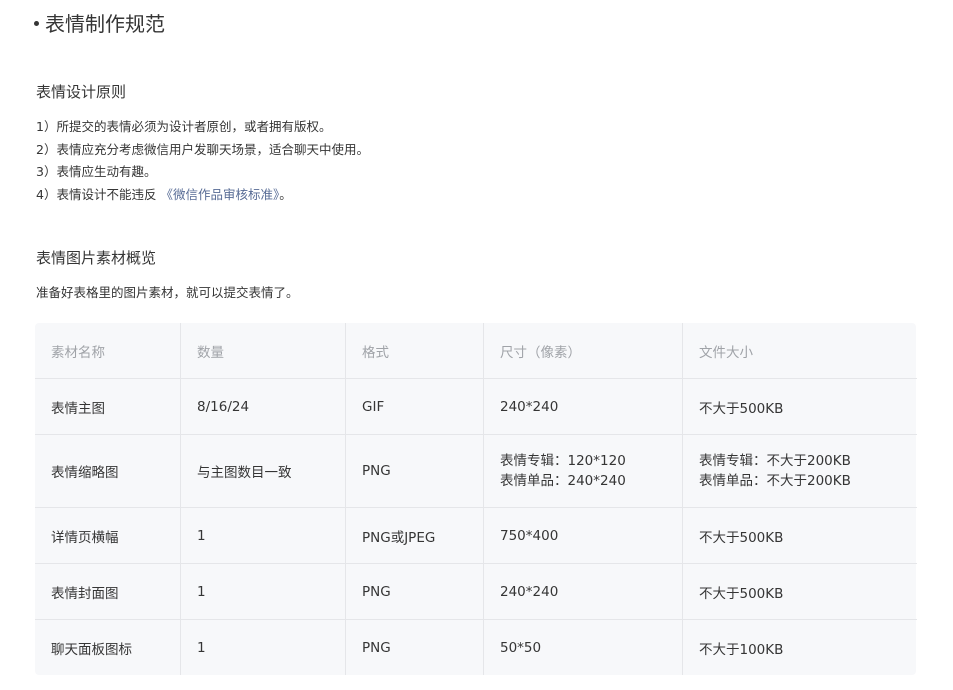  I want to click on rule-item: 1）所提交的表情必须为设计者原创，或者拥有版权。, so click(184, 126).